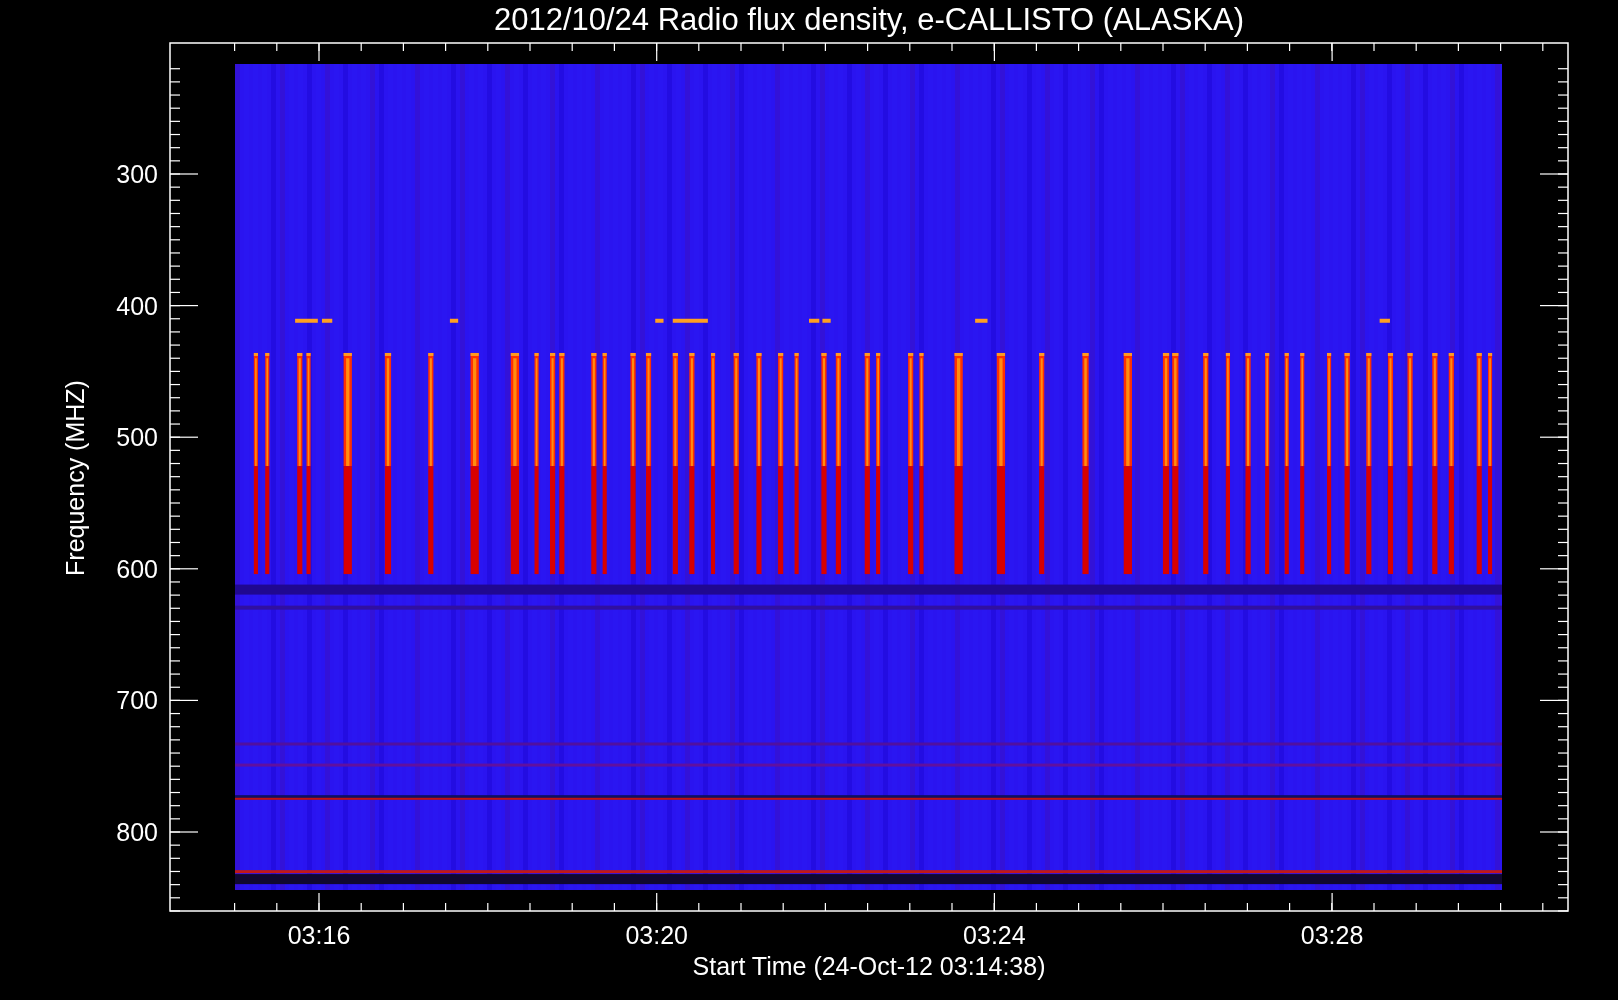  Describe the element at coordinates (656, 935) in the screenshot. I see `tick-label: 03:20` at that location.